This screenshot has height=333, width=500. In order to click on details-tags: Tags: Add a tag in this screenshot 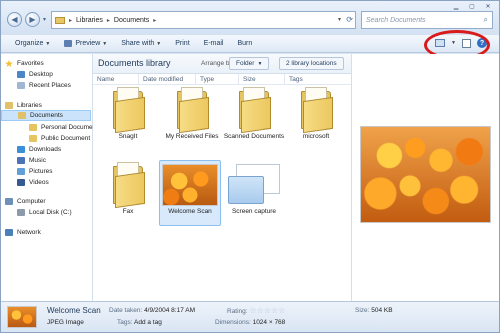, I will do `click(139, 322)`.